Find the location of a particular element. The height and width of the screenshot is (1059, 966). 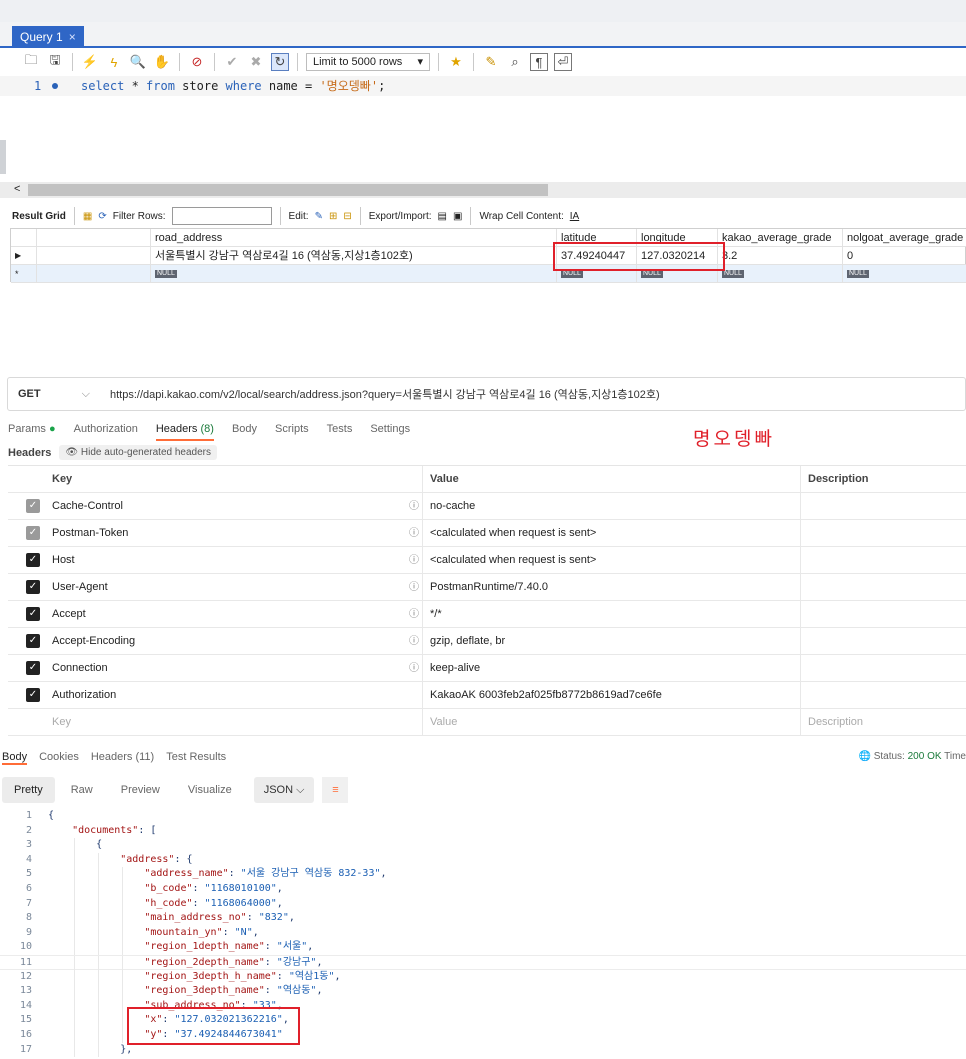

tab-scripts: Scripts is located at coordinates (292, 432).